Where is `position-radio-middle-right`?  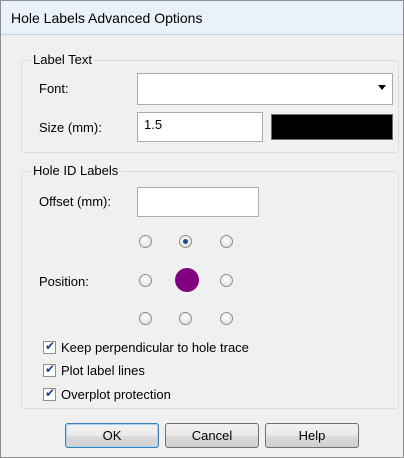
position-radio-middle-right is located at coordinates (226, 280).